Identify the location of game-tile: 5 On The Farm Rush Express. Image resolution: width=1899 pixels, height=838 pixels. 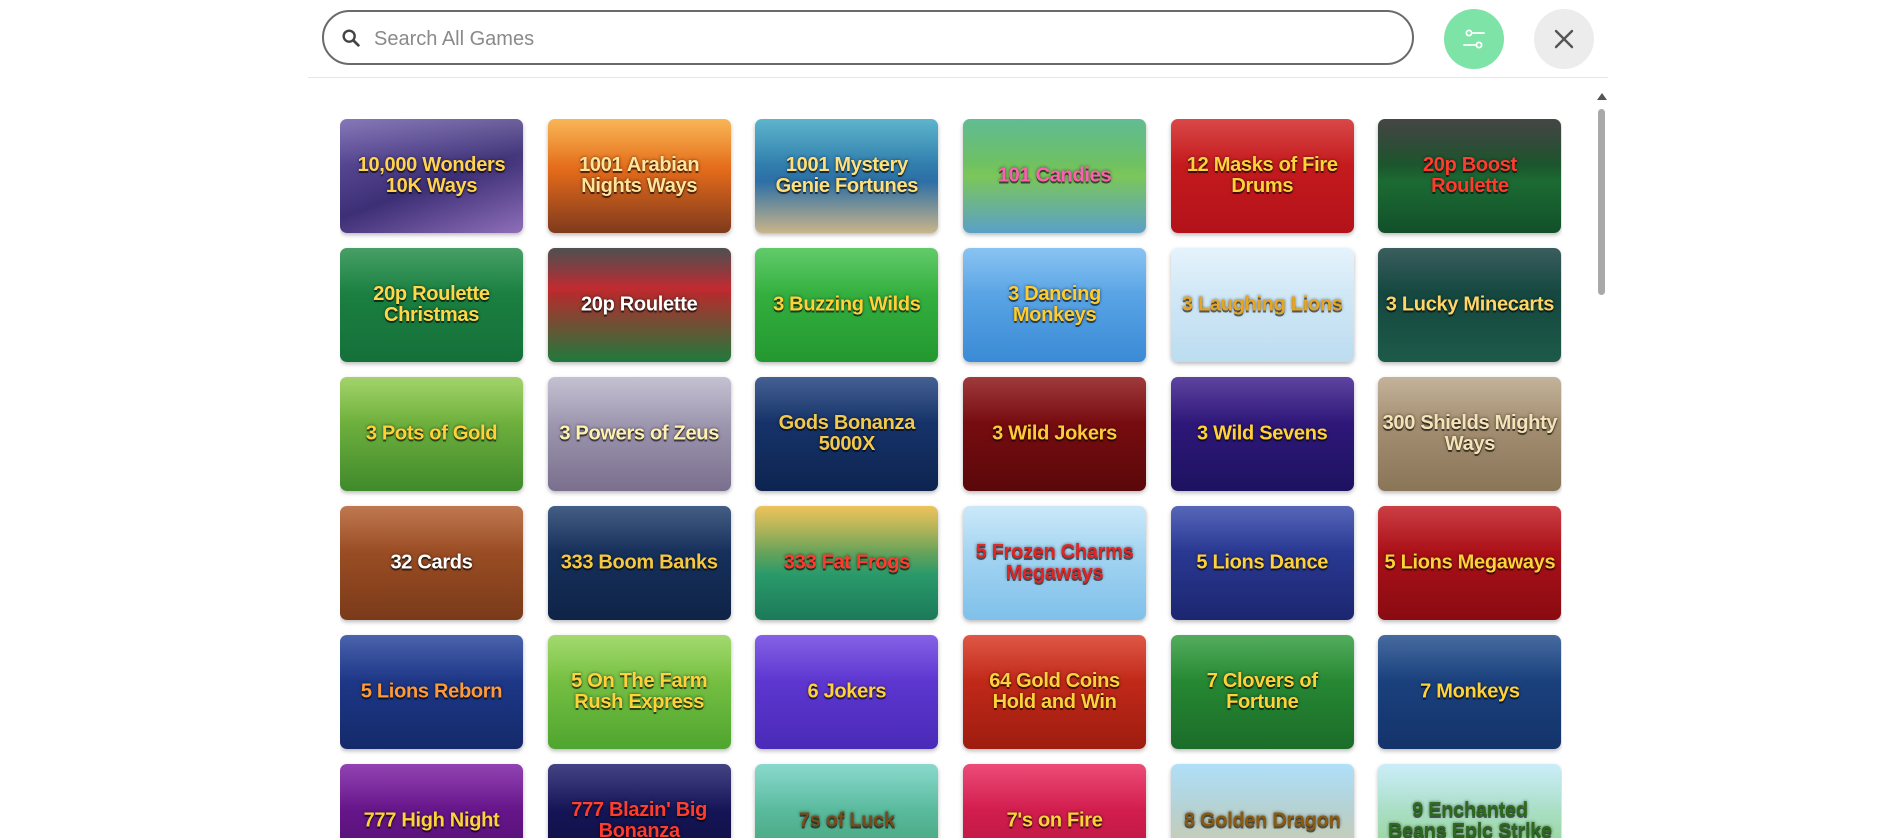
(639, 692).